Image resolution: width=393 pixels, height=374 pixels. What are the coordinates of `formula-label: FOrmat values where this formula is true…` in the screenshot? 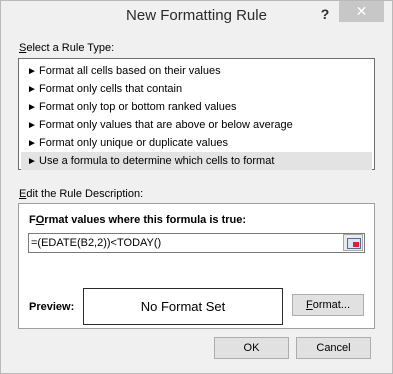 It's located at (137, 220).